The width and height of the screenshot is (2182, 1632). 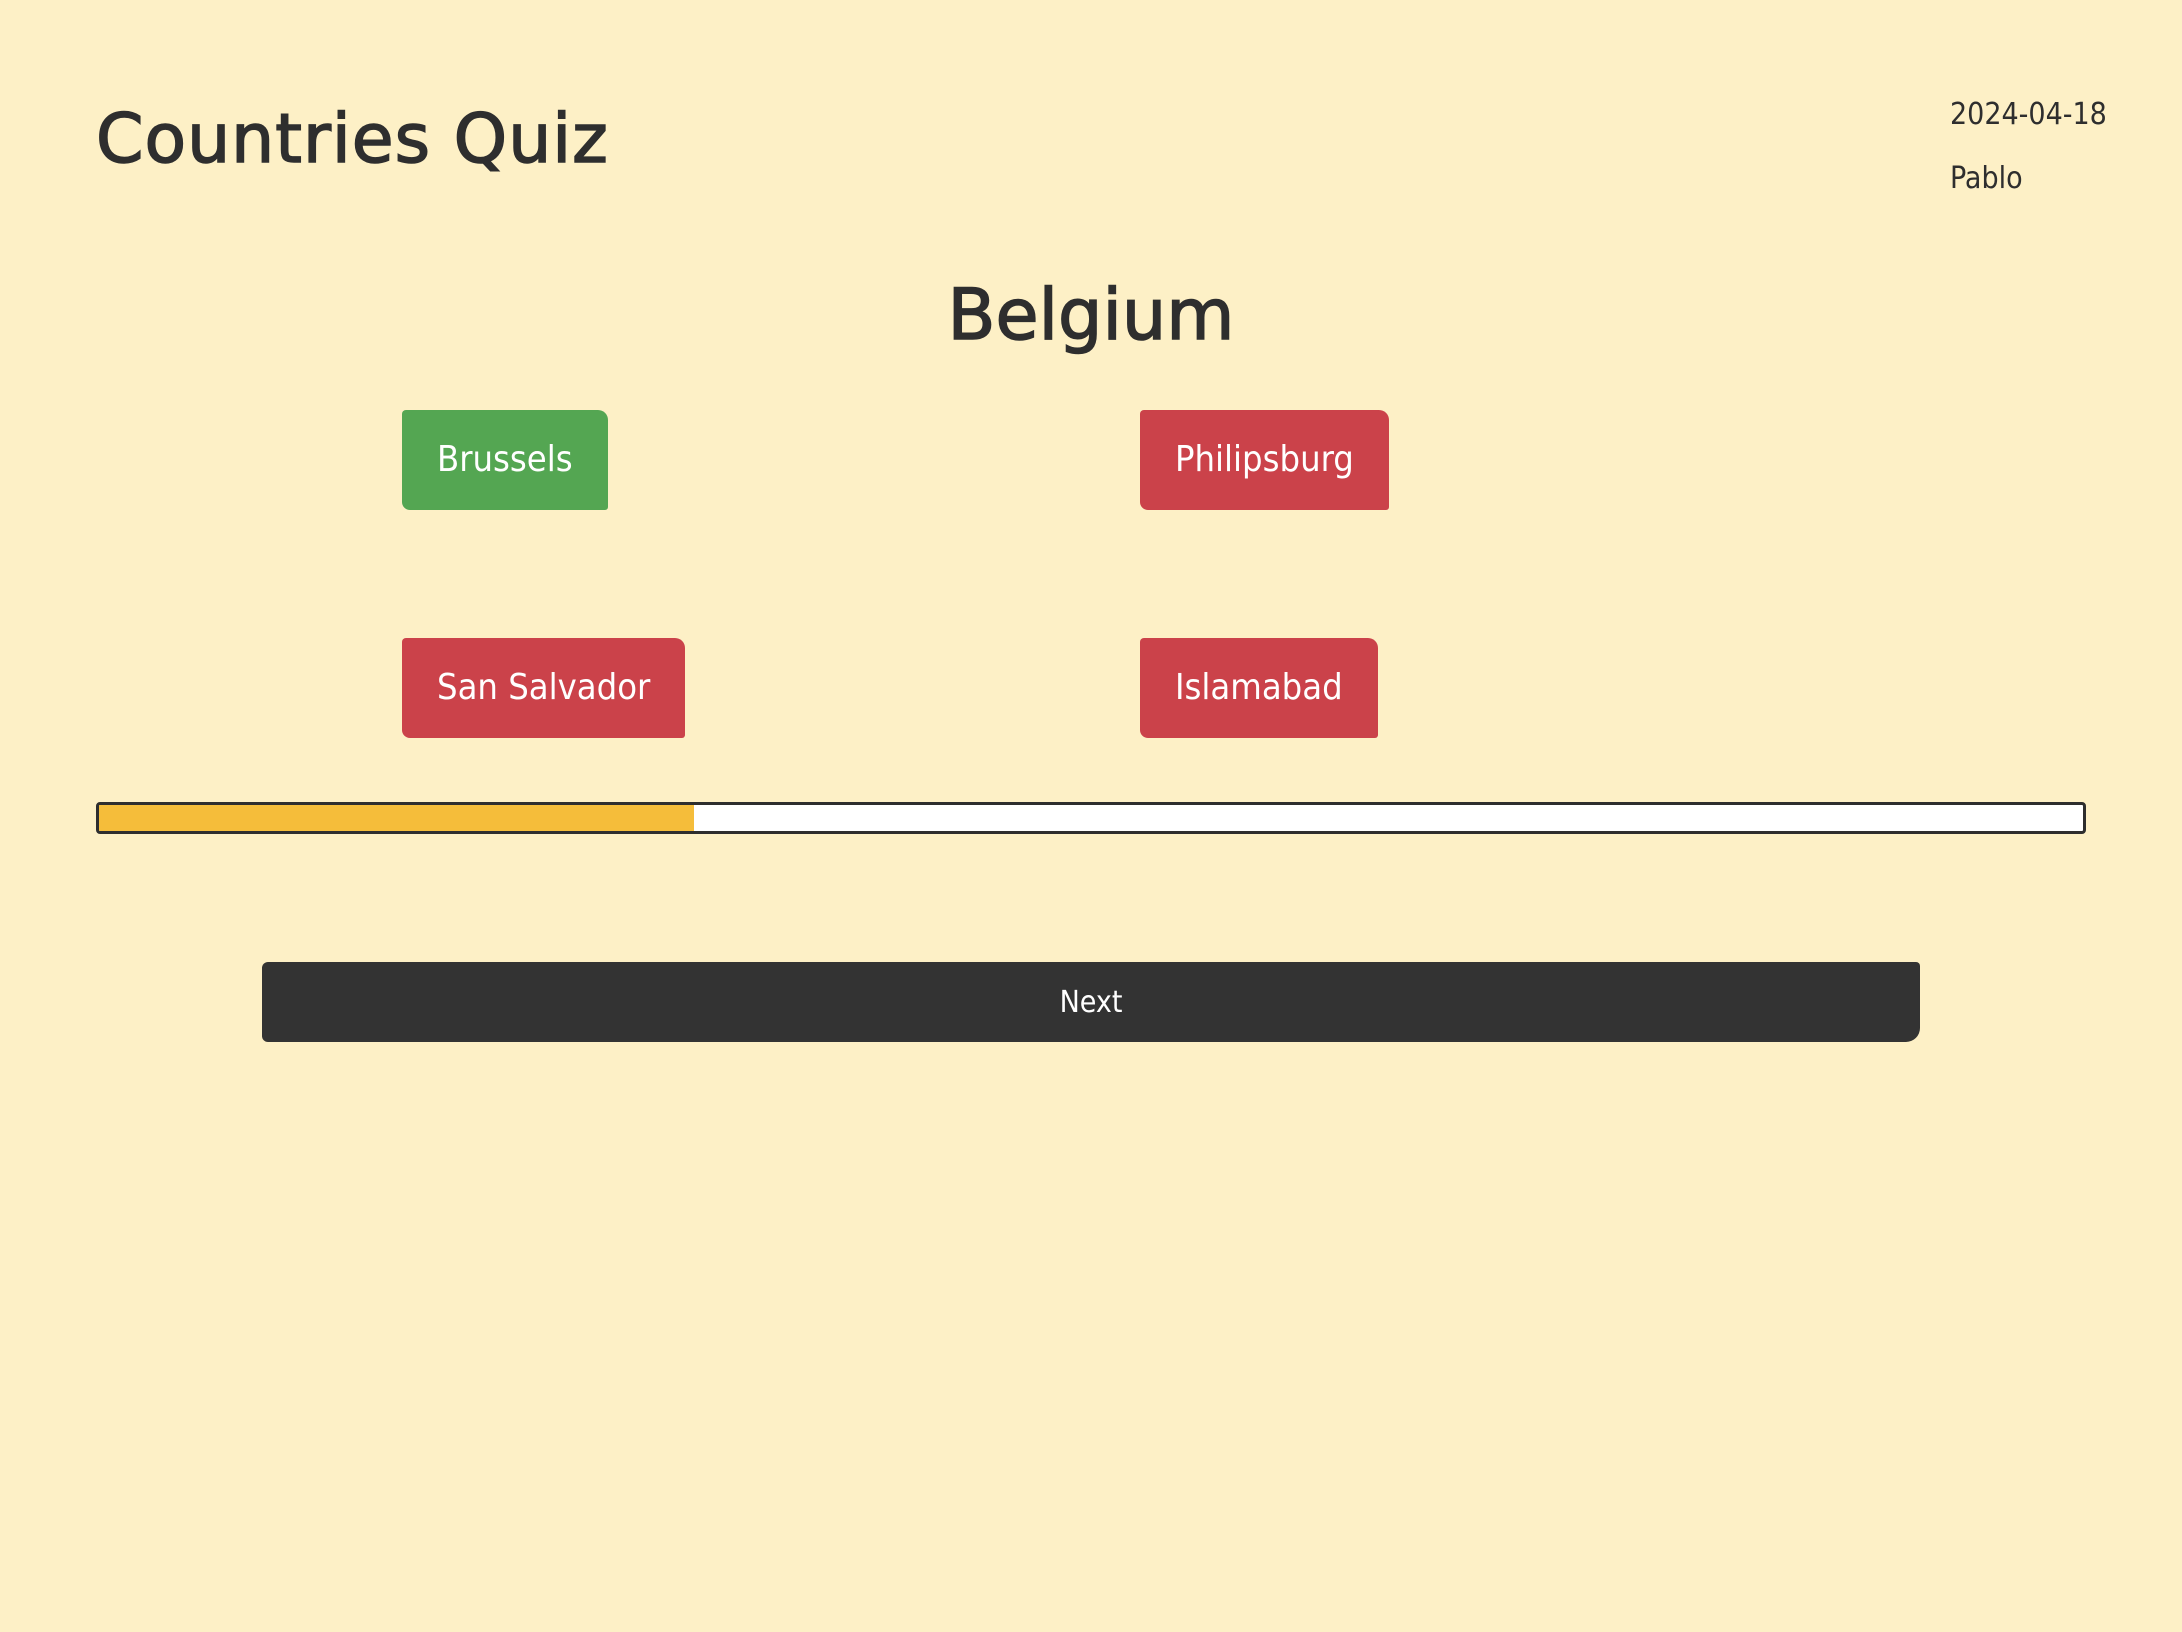 What do you see at coordinates (1264, 460) in the screenshot?
I see `answer-option-philipsburg: Philipsburg` at bounding box center [1264, 460].